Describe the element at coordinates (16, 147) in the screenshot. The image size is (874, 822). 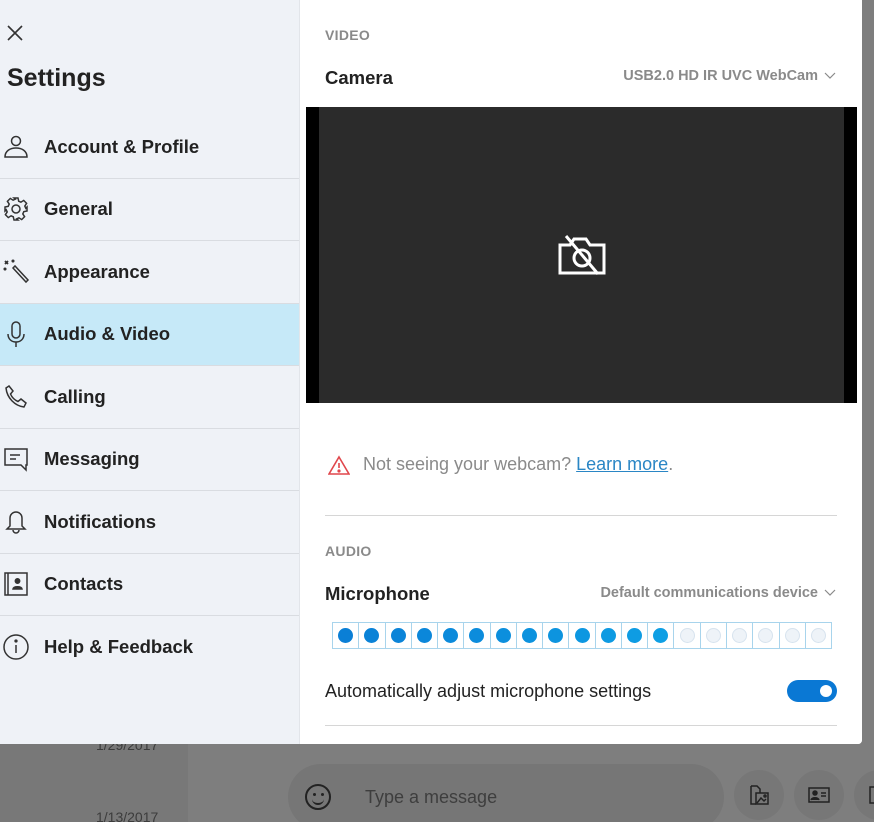
I see `person-icon` at that location.